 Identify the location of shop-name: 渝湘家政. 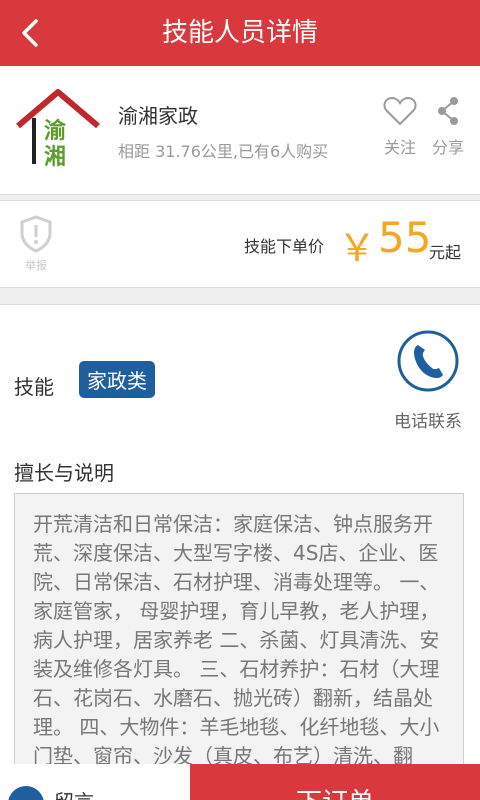
(158, 116).